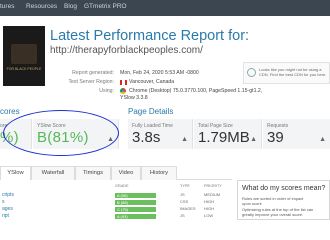 This screenshot has width=330, height=240. I want to click on info-icon, so click(251, 72).